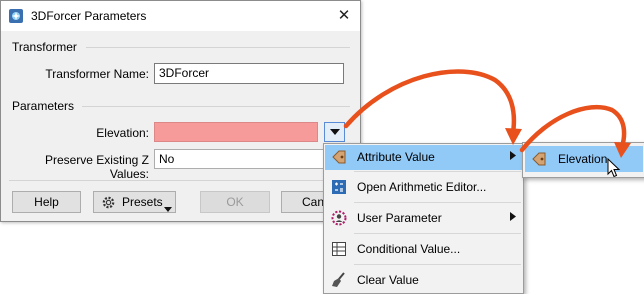 The width and height of the screenshot is (644, 294). I want to click on transformer-group-label: Transformer, so click(44, 47).